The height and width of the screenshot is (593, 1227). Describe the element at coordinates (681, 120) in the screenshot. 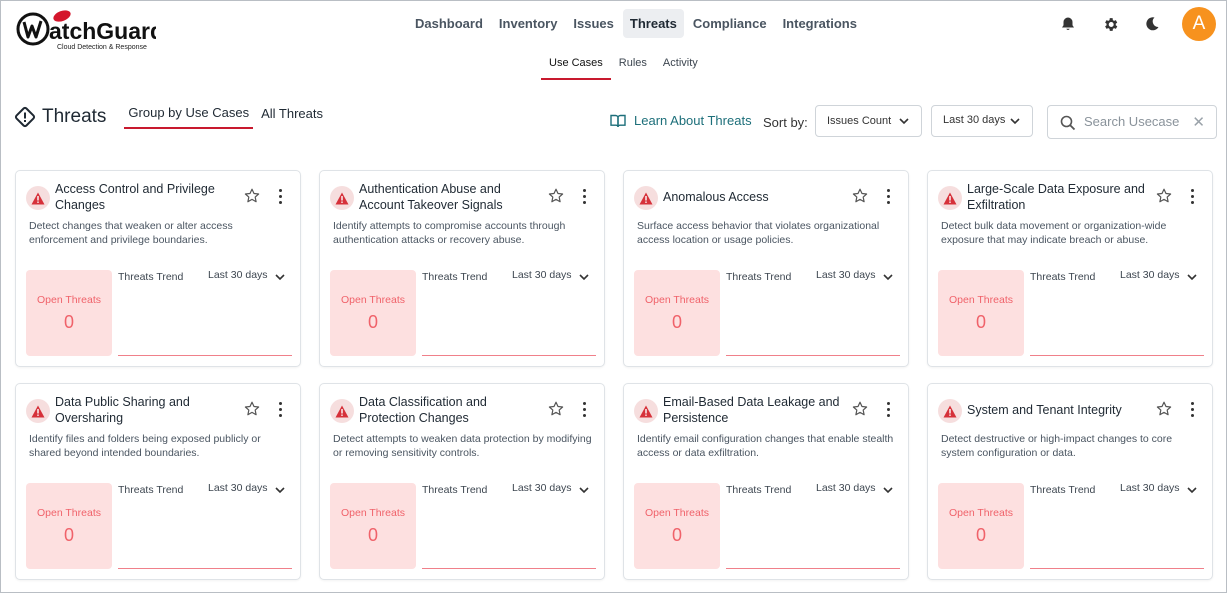

I see `learn-about-threats-link: Learn About Threats` at that location.